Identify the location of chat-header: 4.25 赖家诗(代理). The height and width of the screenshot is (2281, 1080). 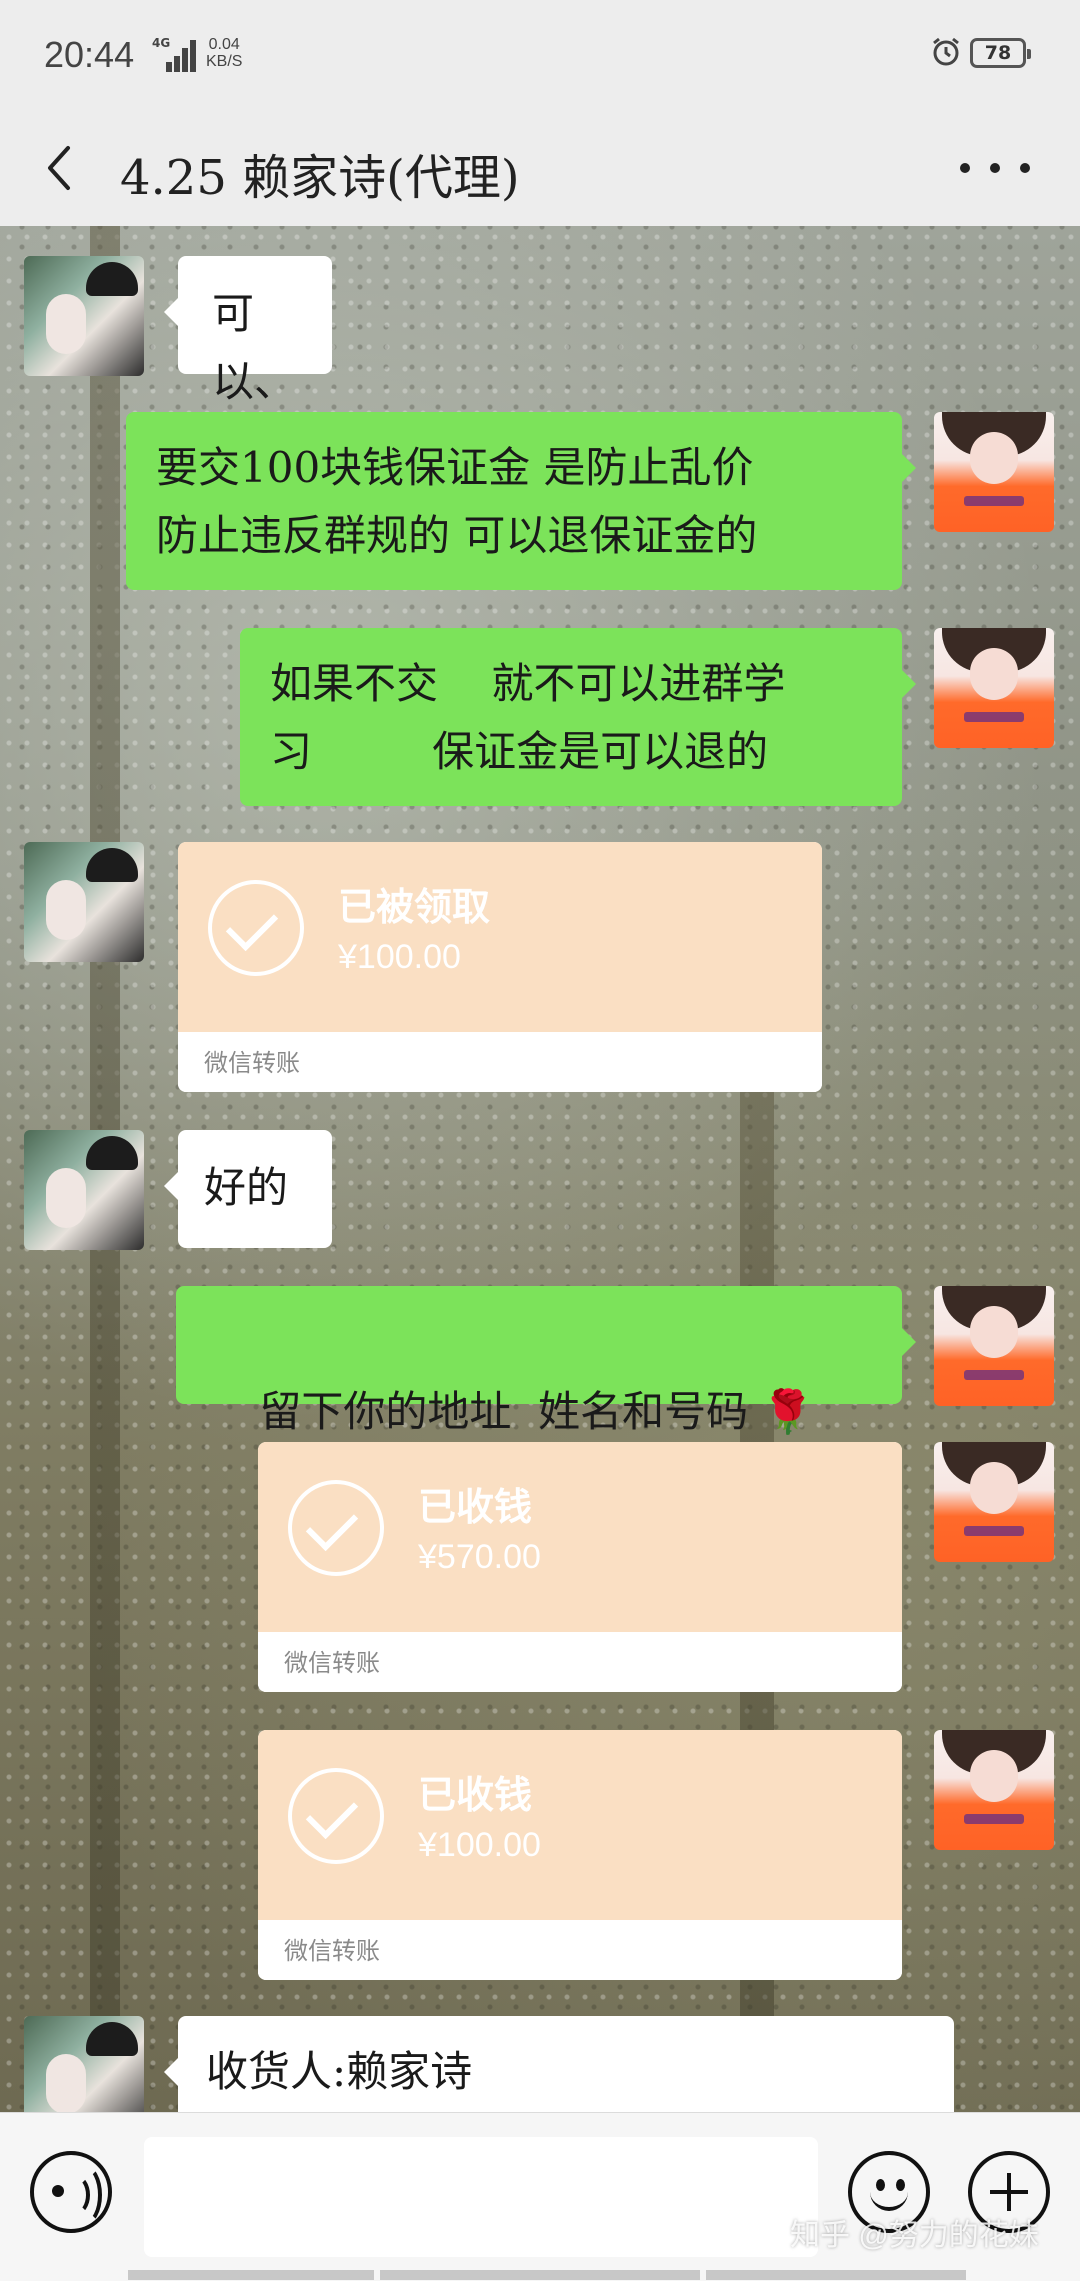
(540, 168).